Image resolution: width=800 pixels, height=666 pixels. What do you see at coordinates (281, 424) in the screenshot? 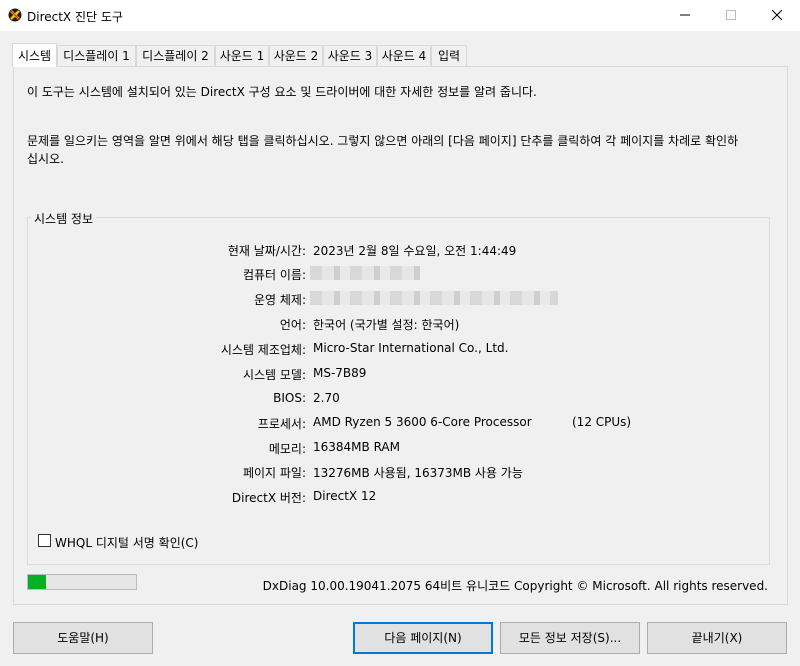
I see `info-label: 프로세서:` at bounding box center [281, 424].